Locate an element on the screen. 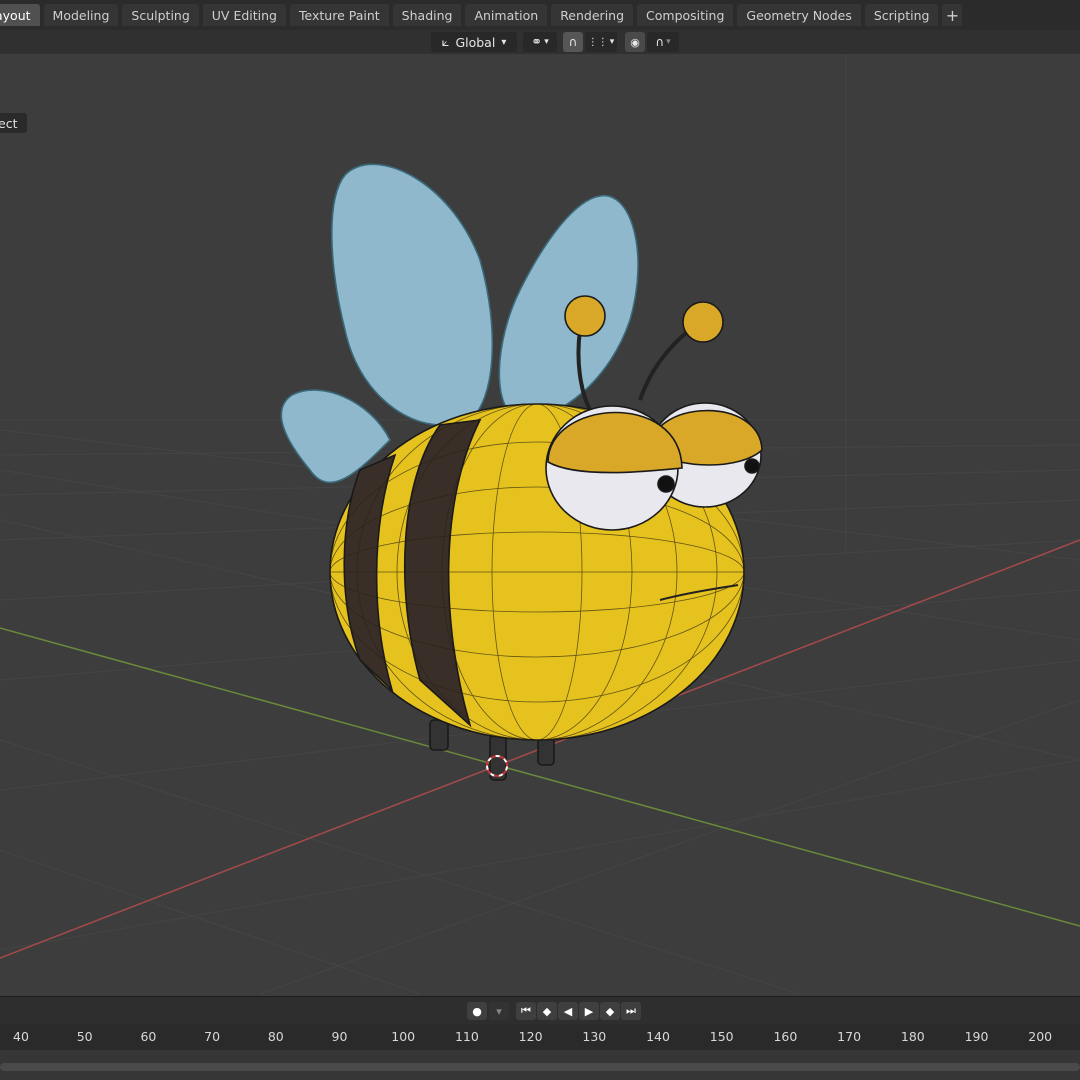 The image size is (1080, 1080). jump-to-start-button: ⏮ is located at coordinates (526, 1011).